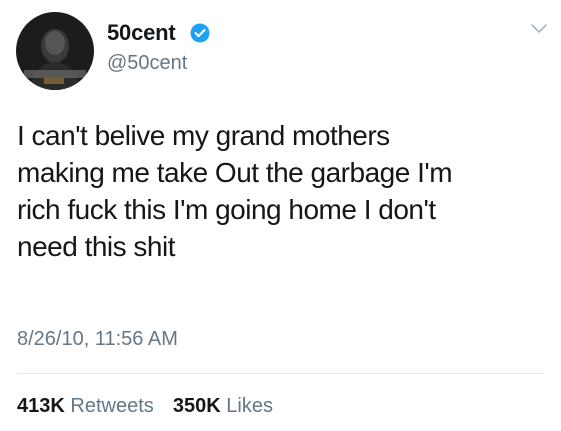 Image resolution: width=561 pixels, height=431 pixels. What do you see at coordinates (55, 51) in the screenshot?
I see `avatar` at bounding box center [55, 51].